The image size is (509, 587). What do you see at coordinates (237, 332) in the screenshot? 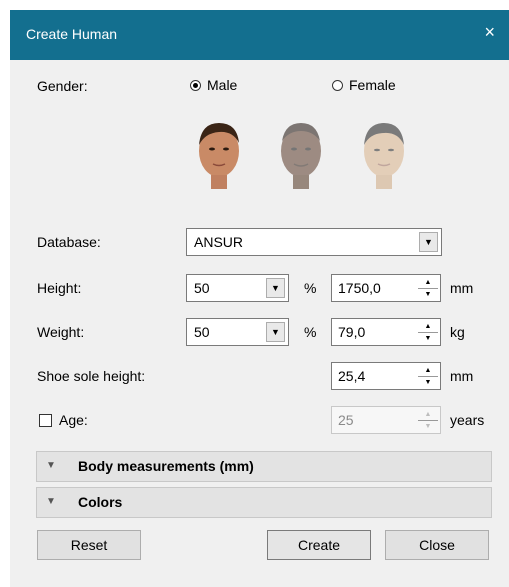
I see `weight-percentile-combobox: 50 ▼` at bounding box center [237, 332].